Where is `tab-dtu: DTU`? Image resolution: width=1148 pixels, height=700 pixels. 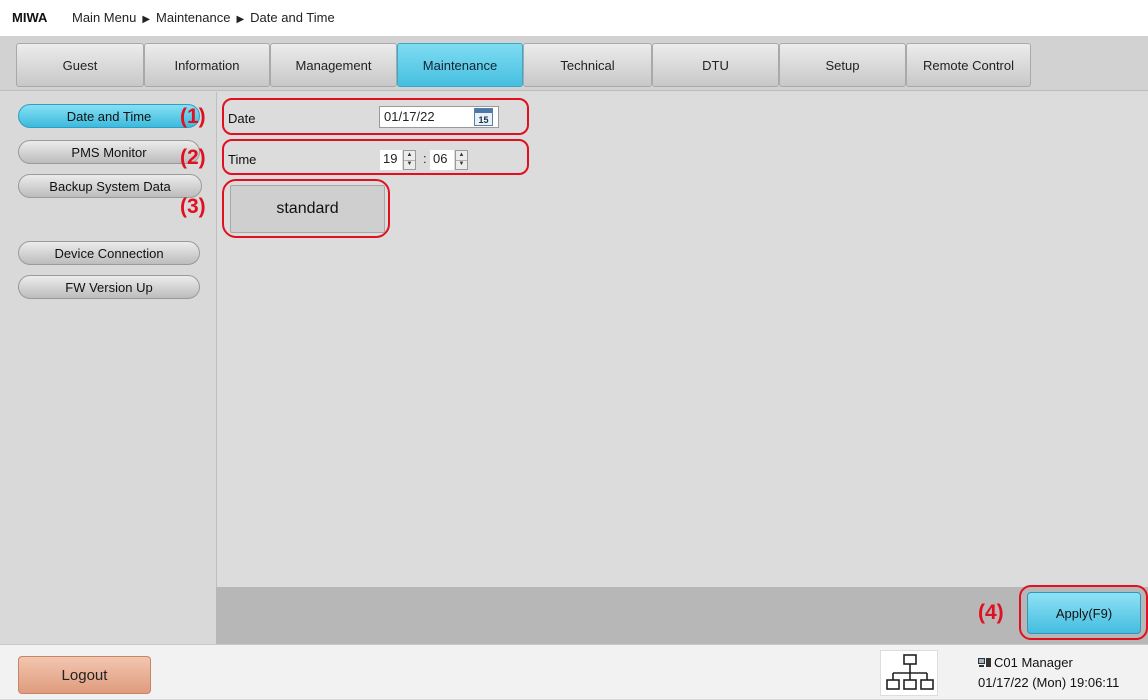
tab-dtu: DTU is located at coordinates (715, 65).